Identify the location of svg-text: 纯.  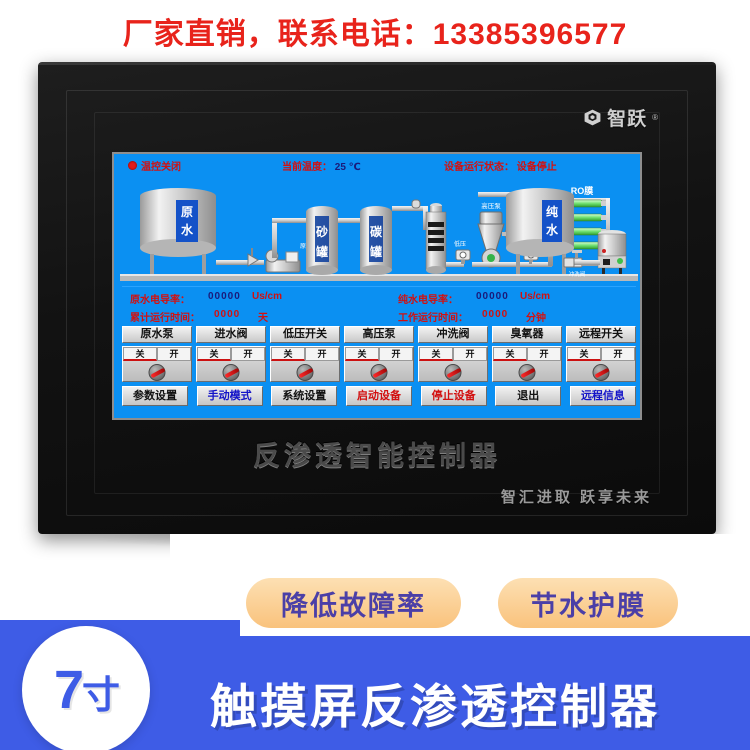
(552, 211).